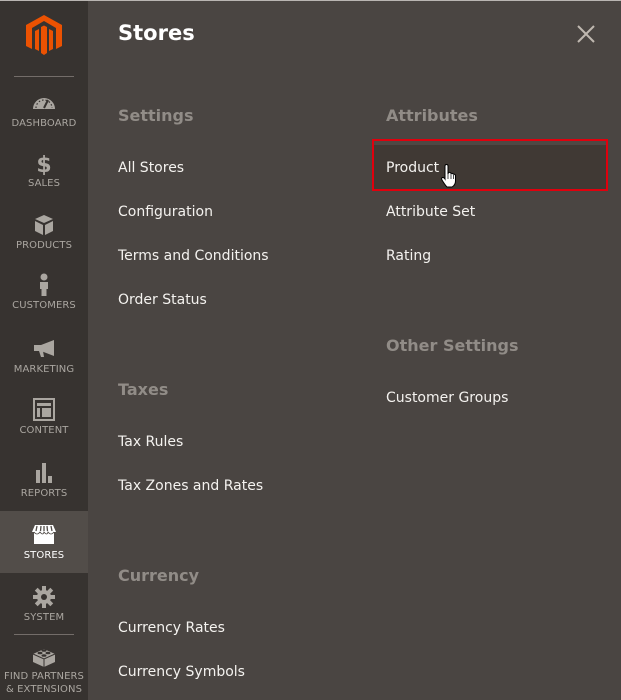 This screenshot has height=700, width=621. Describe the element at coordinates (171, 628) in the screenshot. I see `menu-link-currency-rates: Currency Rates` at that location.